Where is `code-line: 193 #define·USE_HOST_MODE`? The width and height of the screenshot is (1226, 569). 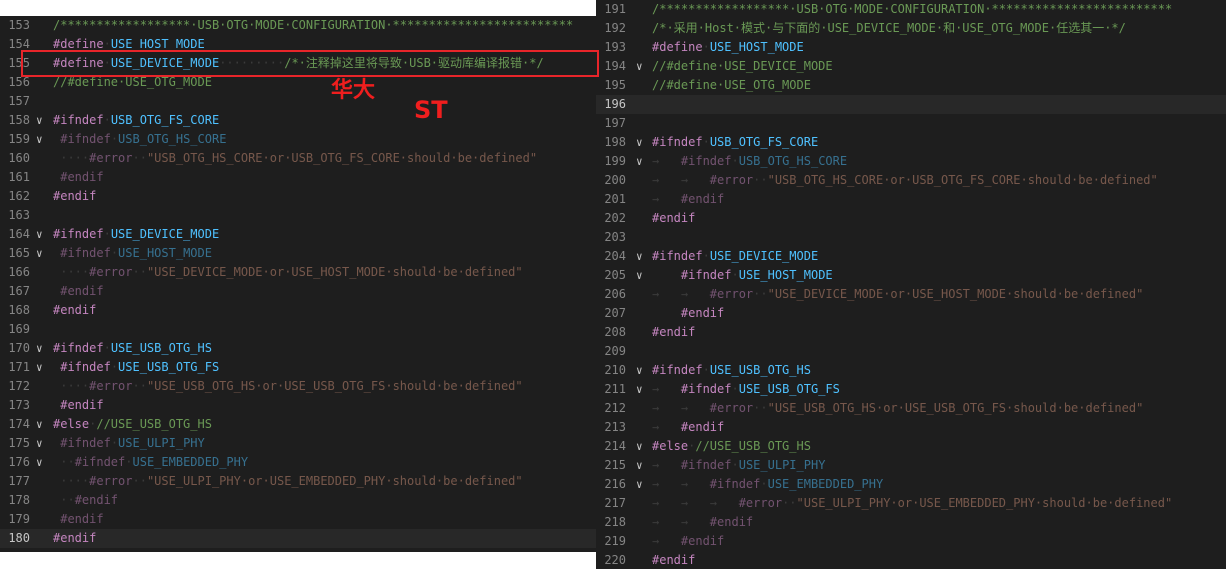
code-line: 193 #define·USE_HOST_MODE is located at coordinates (911, 47).